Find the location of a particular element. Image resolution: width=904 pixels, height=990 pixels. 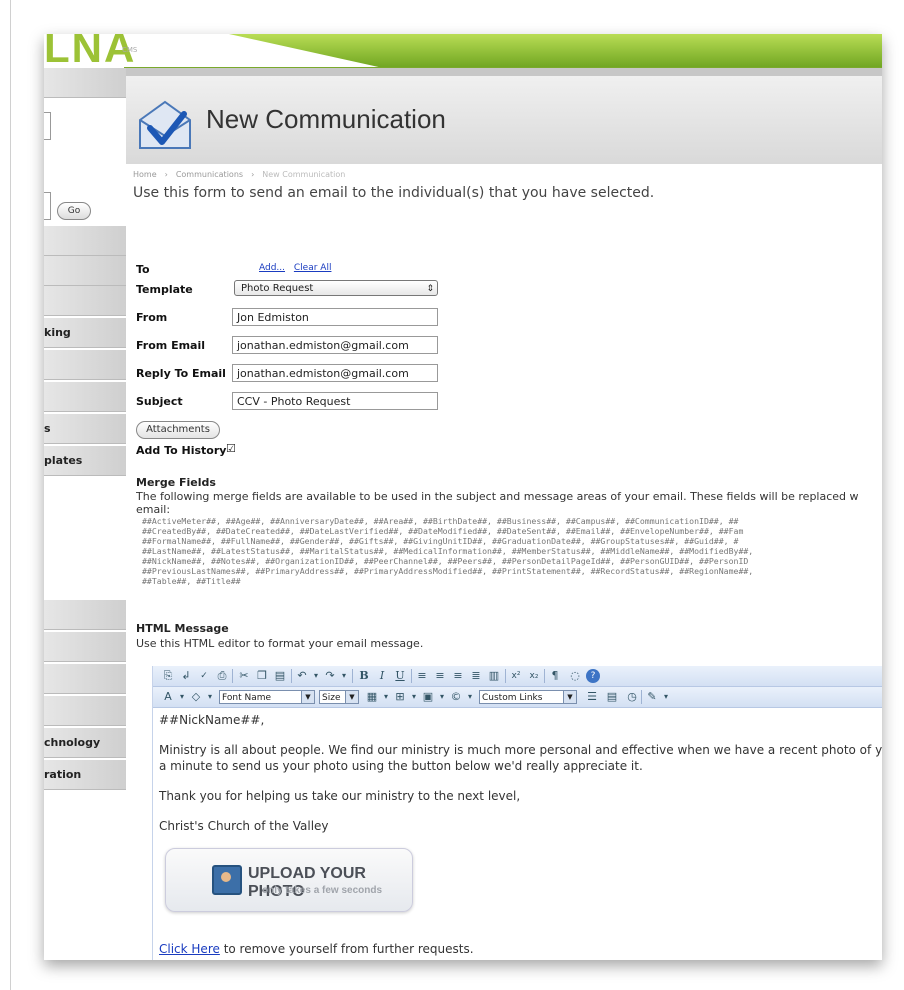

clear-all-link: Clear All is located at coordinates (313, 268).